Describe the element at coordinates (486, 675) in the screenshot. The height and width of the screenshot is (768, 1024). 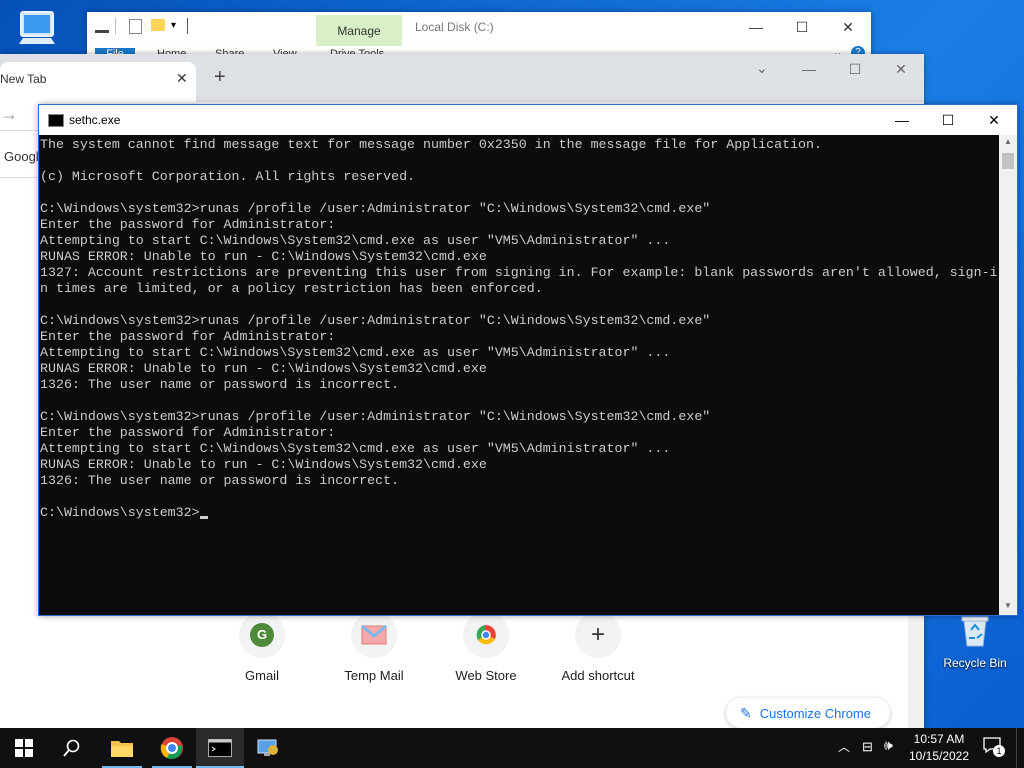
I see `shortcut-label: Web Store` at that location.